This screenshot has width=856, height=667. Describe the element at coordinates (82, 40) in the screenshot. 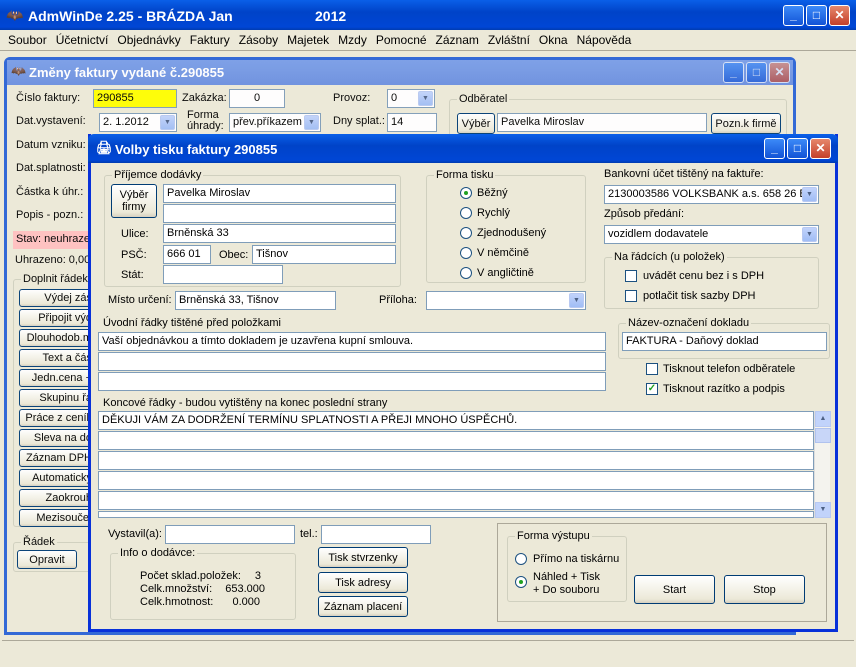

I see `menu-ucetnictvi: Účetnictví` at that location.